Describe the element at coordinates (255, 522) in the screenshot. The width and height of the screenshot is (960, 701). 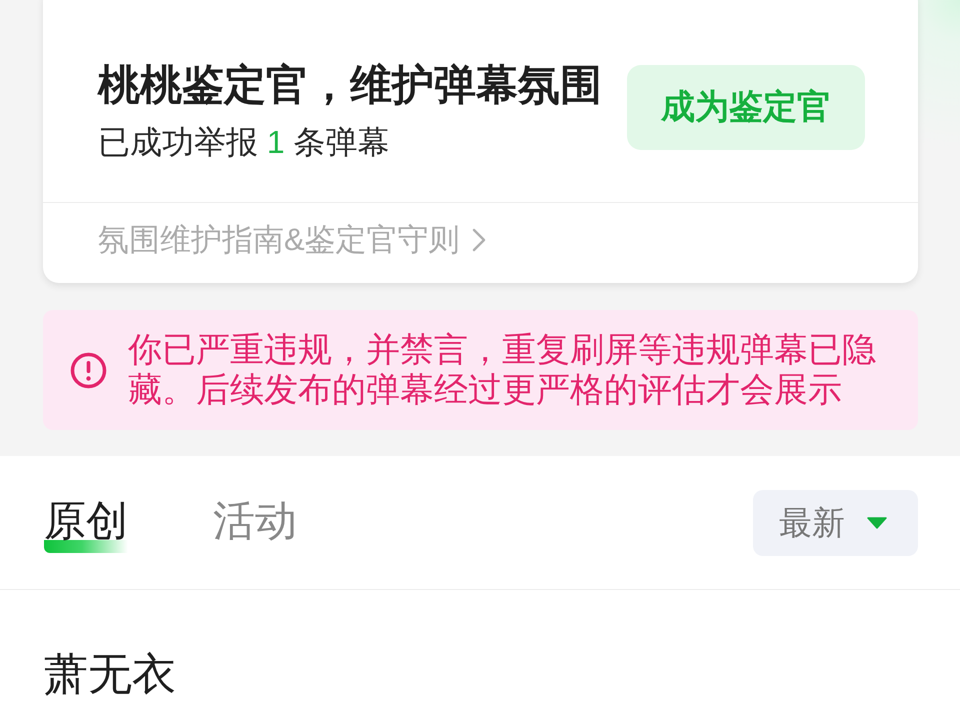
I see `tab: 活动` at that location.